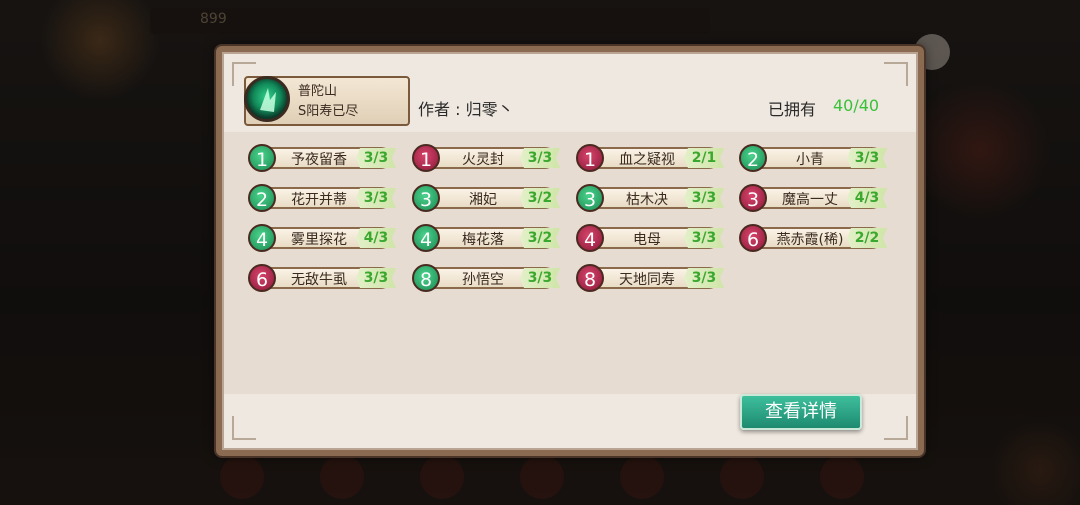  I want to click on school-name: 普陀山, so click(318, 91).